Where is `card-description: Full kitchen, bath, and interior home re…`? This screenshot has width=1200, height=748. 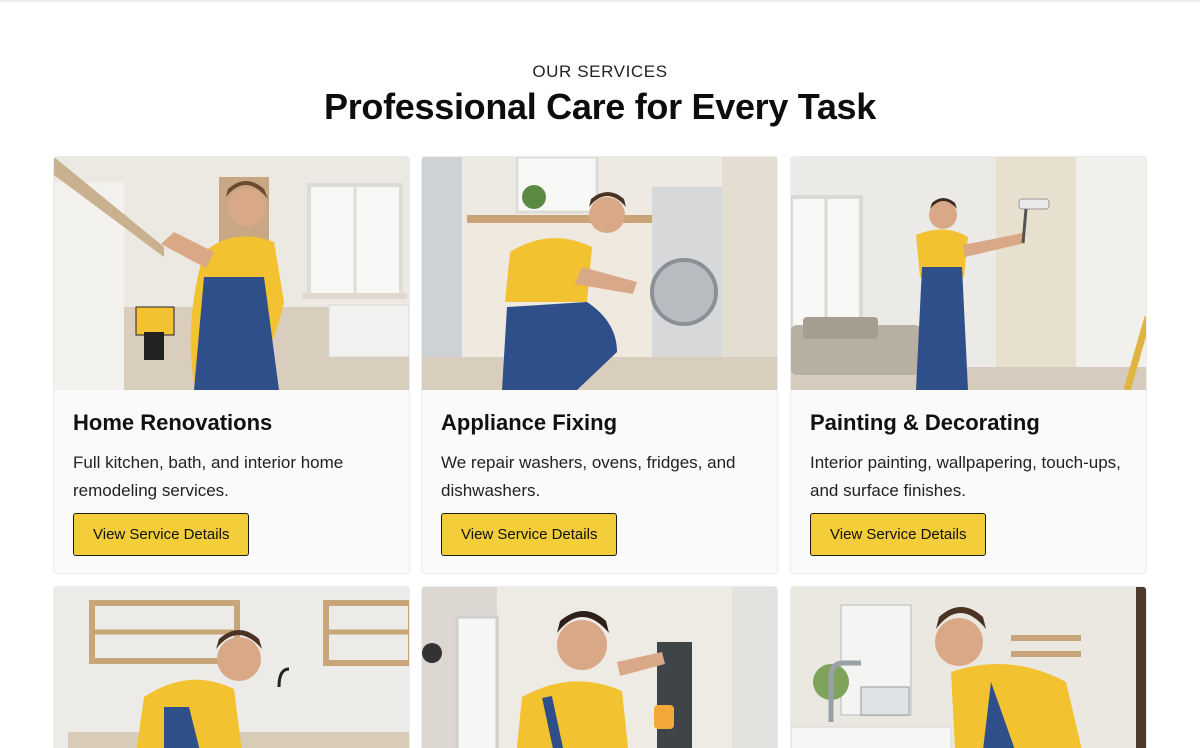
card-description: Full kitchen, bath, and interior home re… is located at coordinates (208, 476).